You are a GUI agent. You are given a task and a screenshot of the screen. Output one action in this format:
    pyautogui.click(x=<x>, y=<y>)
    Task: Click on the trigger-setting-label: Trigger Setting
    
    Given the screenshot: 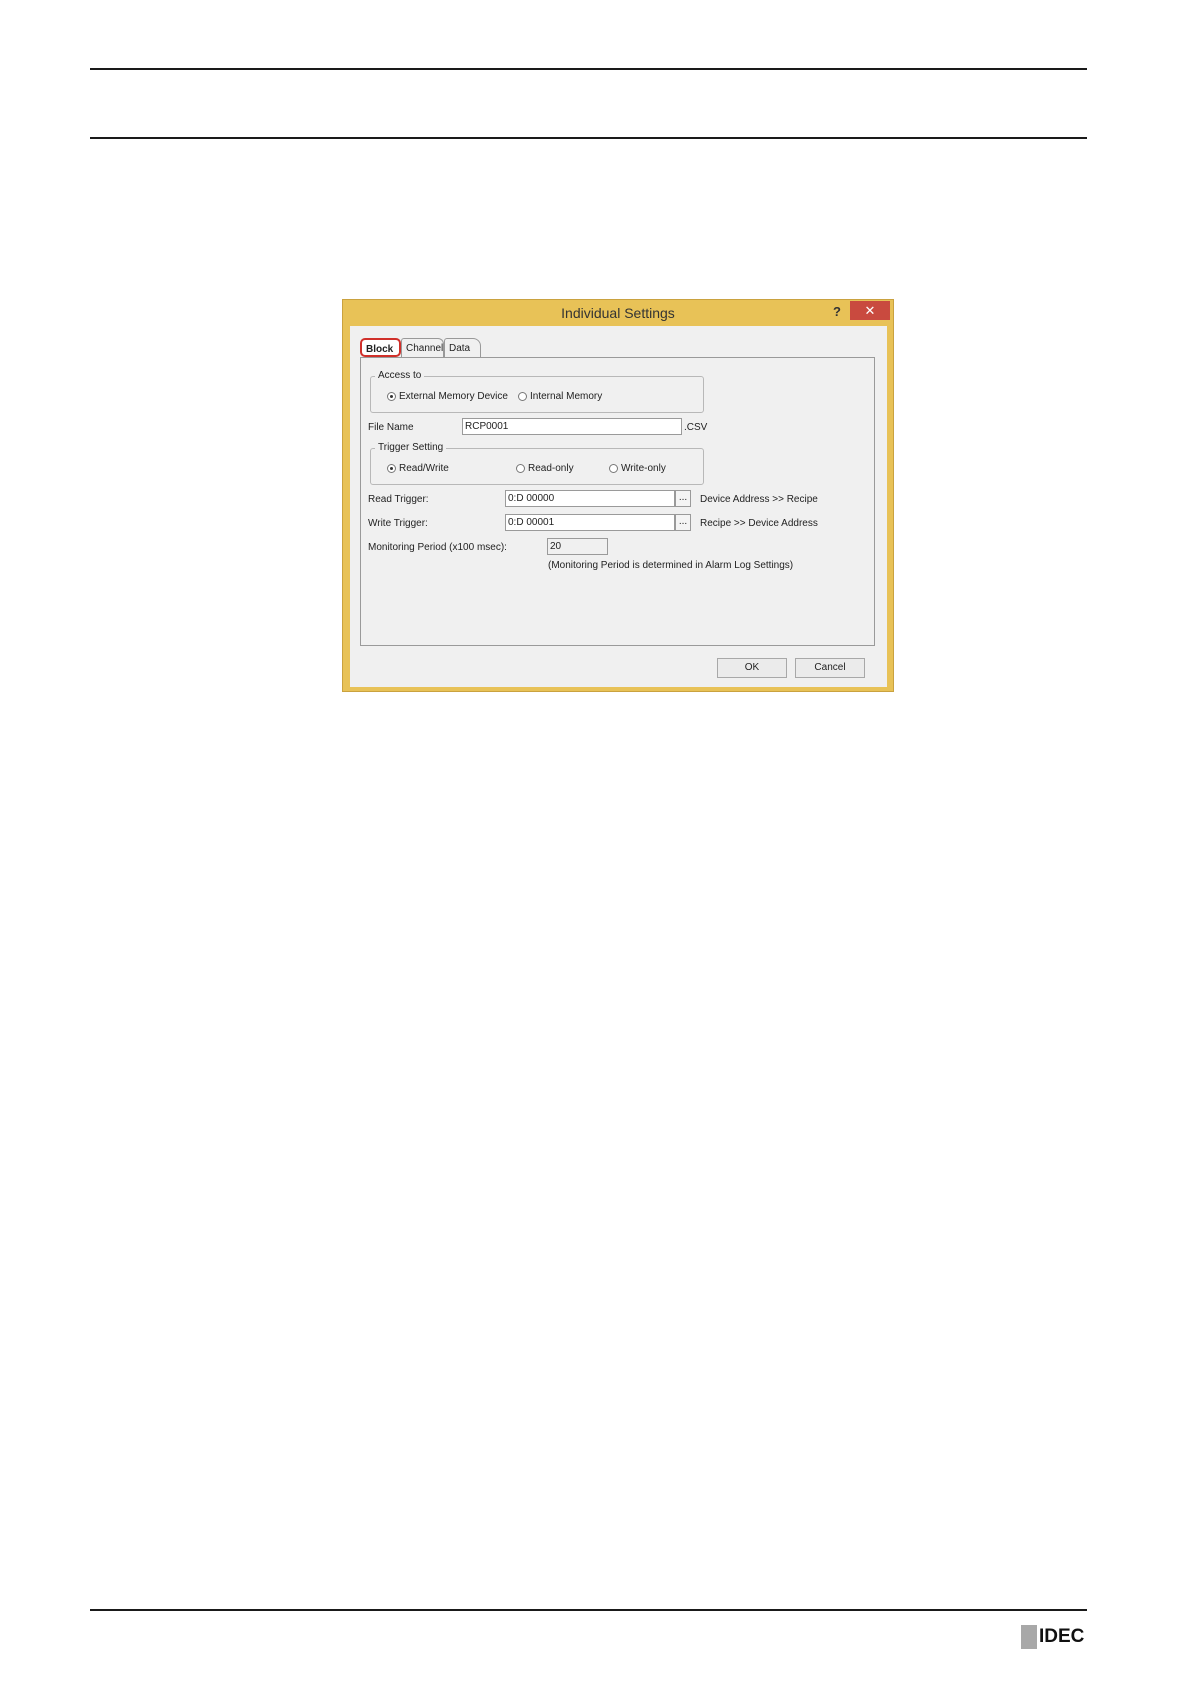 What is the action you would take?
    pyautogui.click(x=411, y=448)
    